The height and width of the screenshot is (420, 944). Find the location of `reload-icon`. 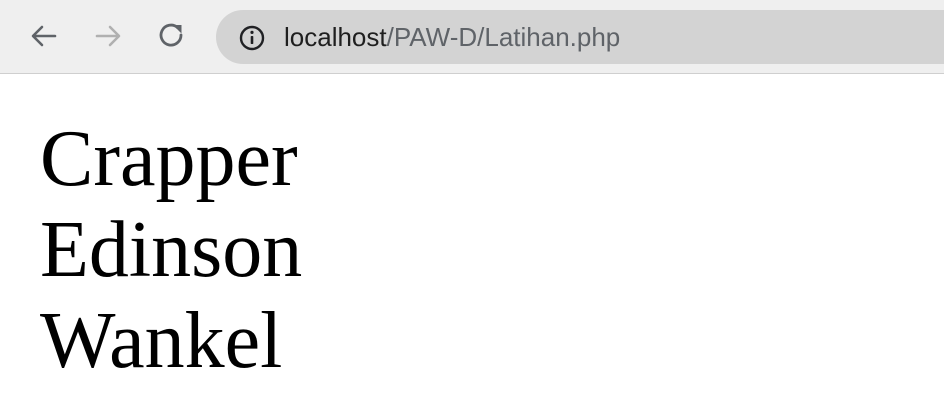

reload-icon is located at coordinates (171, 35).